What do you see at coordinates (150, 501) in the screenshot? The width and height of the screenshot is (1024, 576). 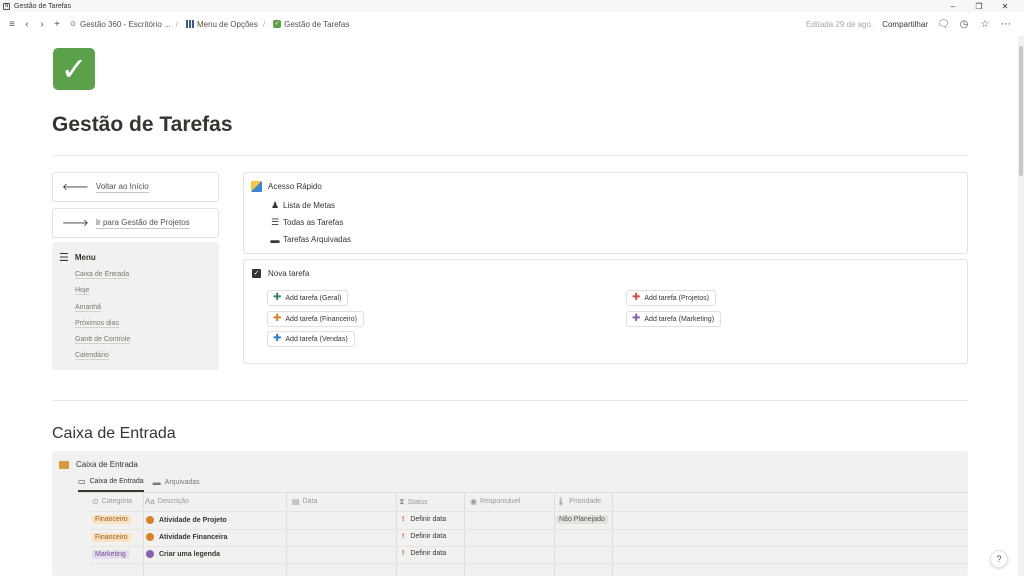 I see `text-icon: Aa` at bounding box center [150, 501].